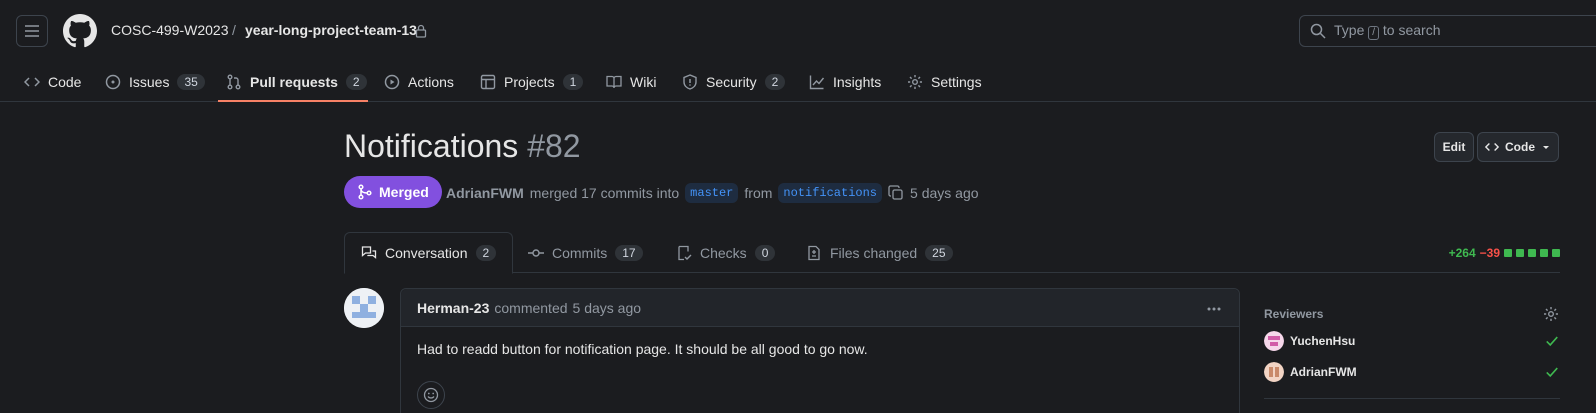  What do you see at coordinates (369, 252) in the screenshot?
I see `comment-discussion-icon` at bounding box center [369, 252].